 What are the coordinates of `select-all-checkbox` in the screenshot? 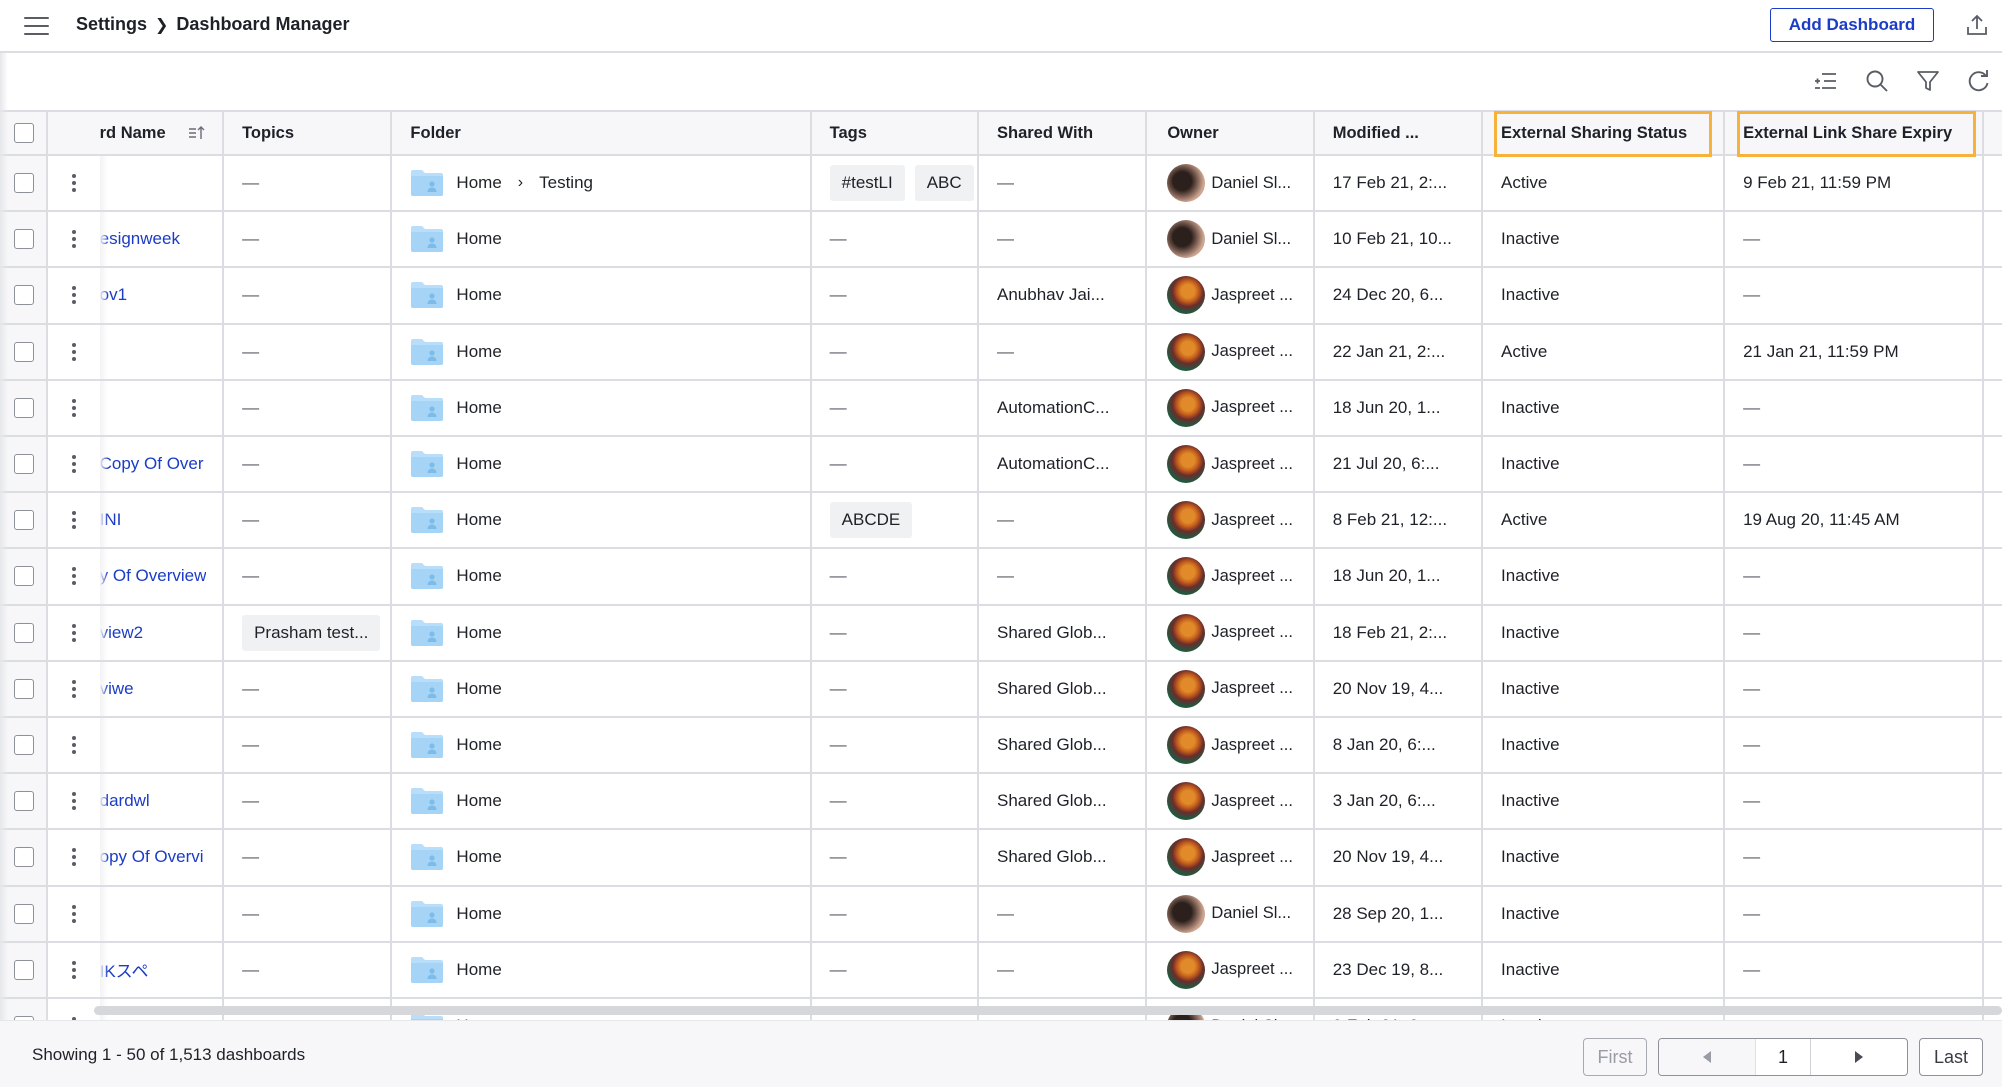 It's located at (24, 133).